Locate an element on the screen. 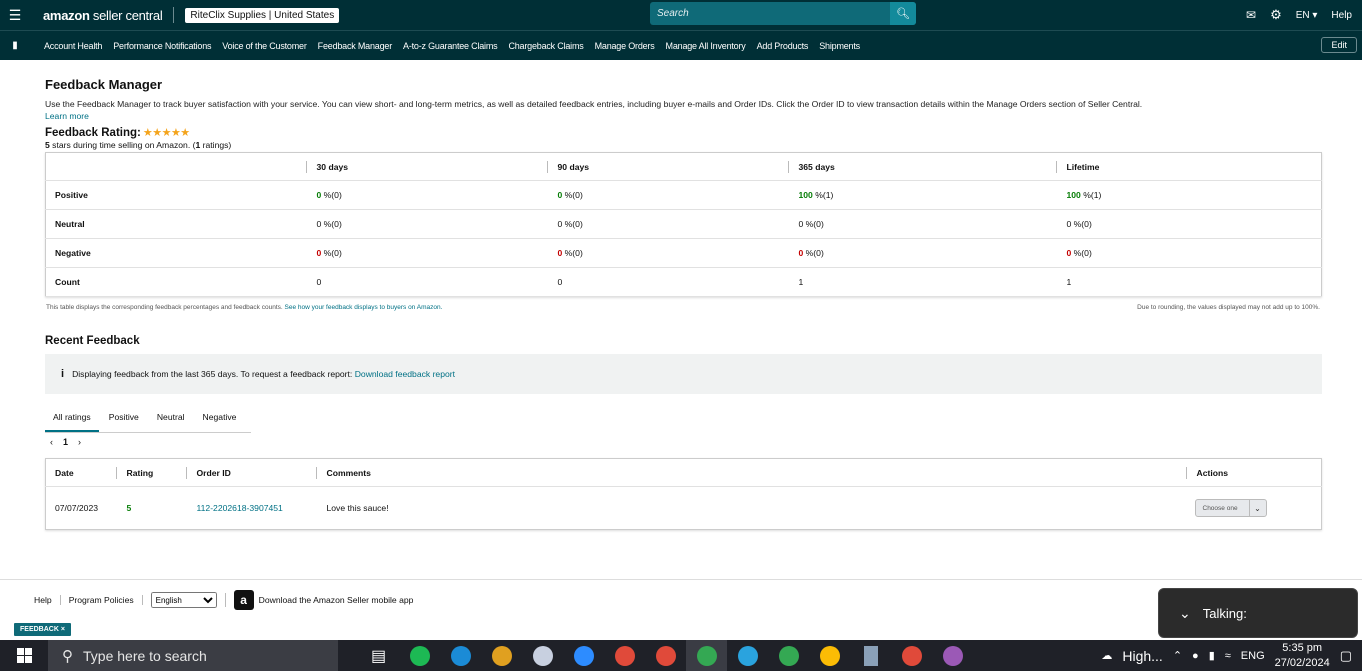 Image resolution: width=1362 pixels, height=671 pixels. action-dropdown: Choose one ⌄ is located at coordinates (1230, 508).